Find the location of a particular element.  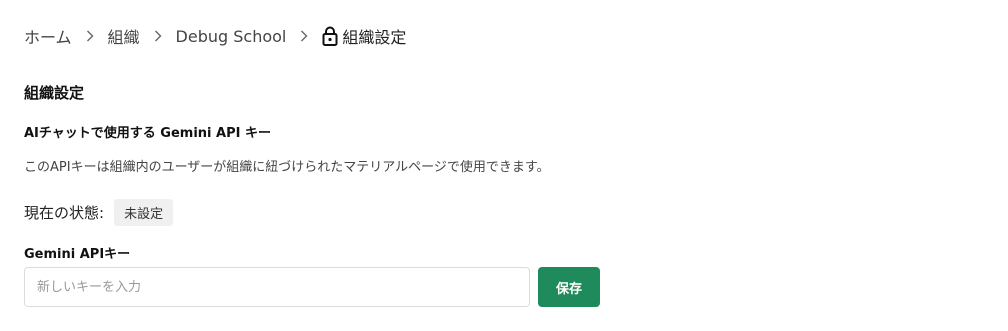

breadcrumb: ホーム 組織 Debug School 組織設定 is located at coordinates (215, 36).